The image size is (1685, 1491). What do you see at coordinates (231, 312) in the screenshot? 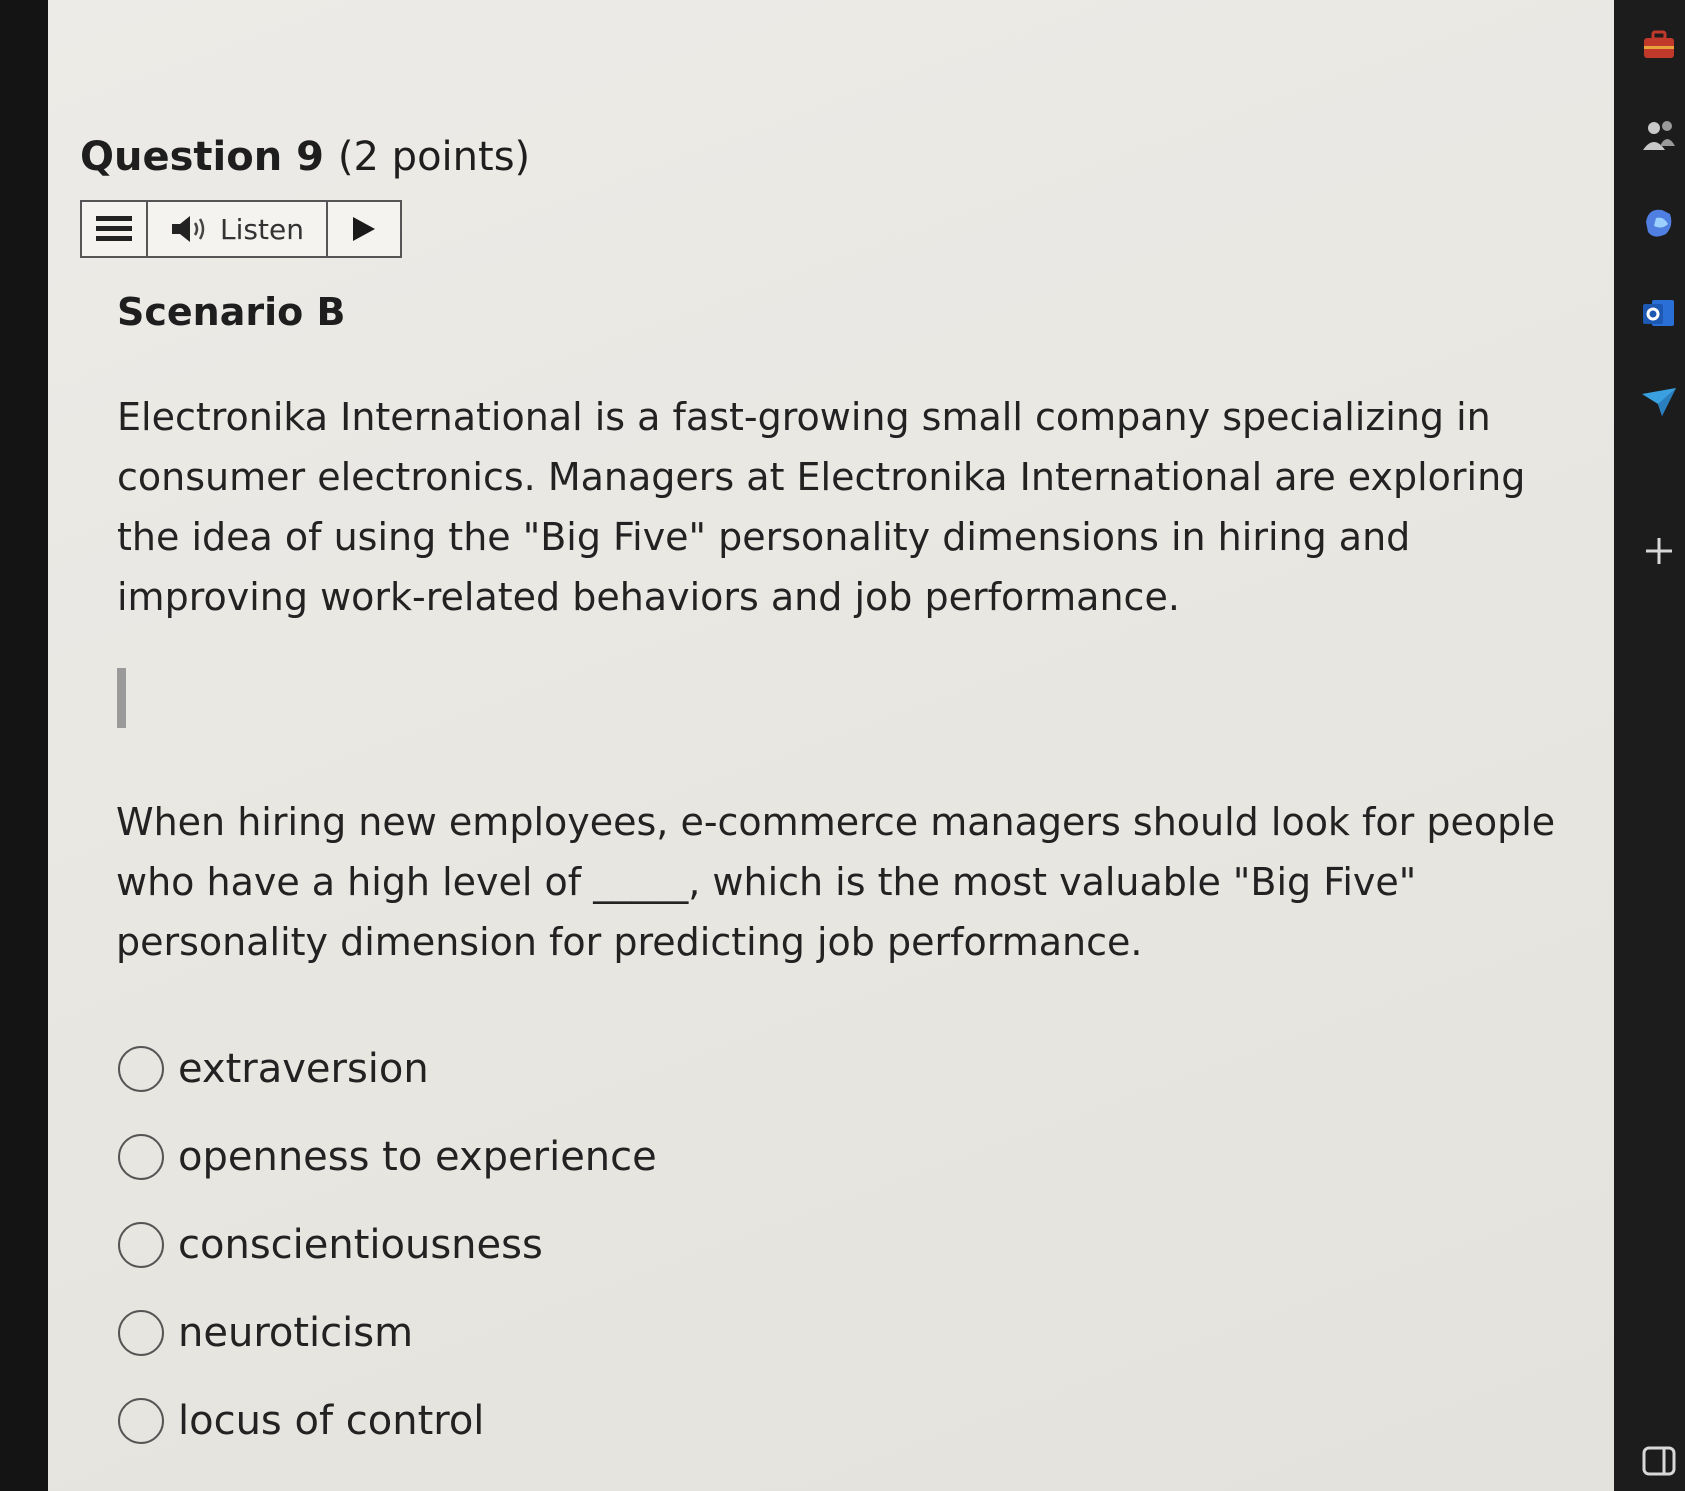
I see `scenario-heading: Scenario B` at bounding box center [231, 312].